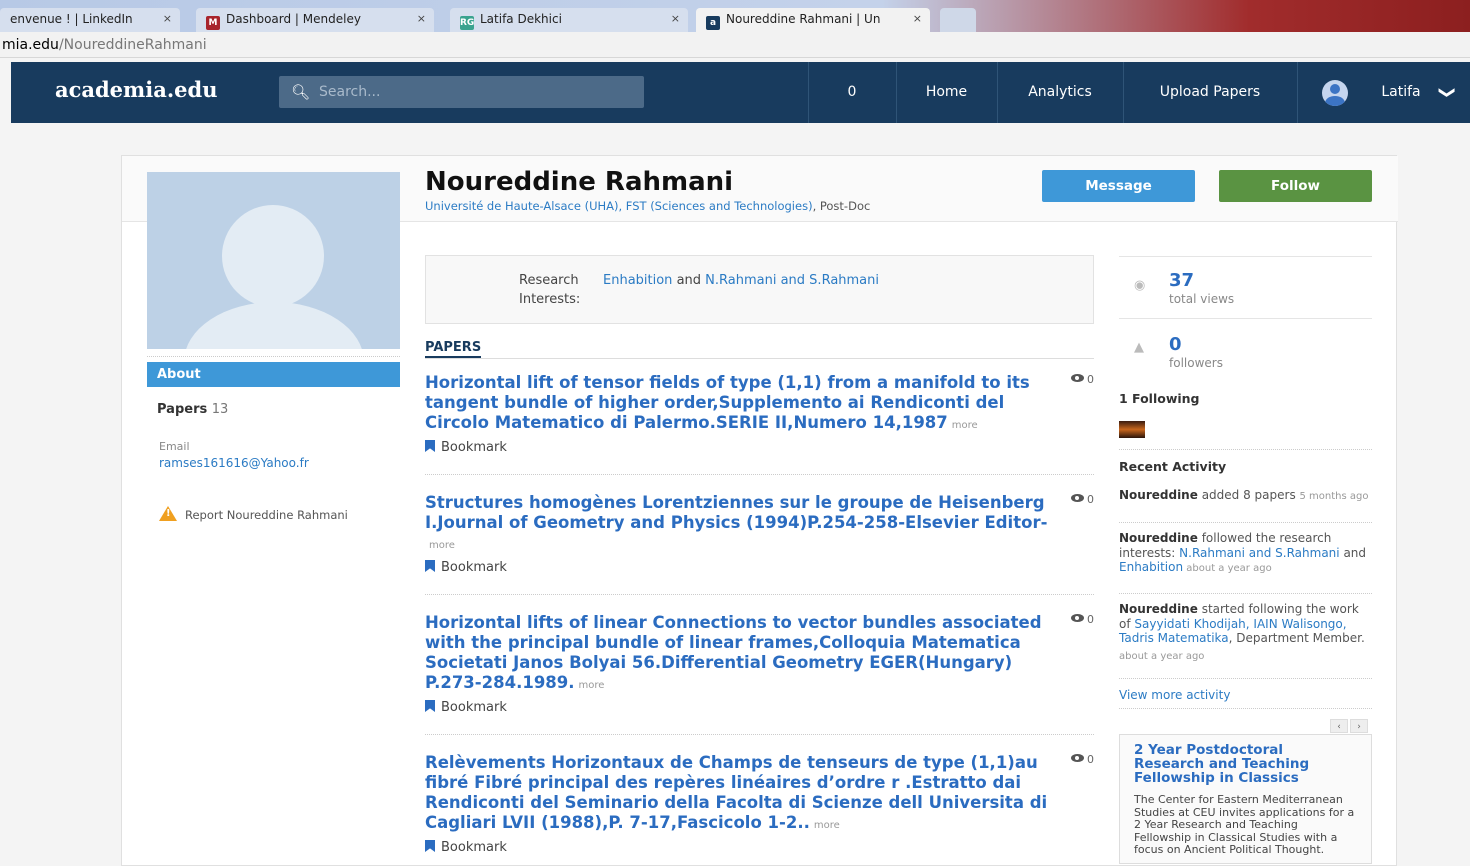  Describe the element at coordinates (946, 92) in the screenshot. I see `nav-home: Home` at that location.